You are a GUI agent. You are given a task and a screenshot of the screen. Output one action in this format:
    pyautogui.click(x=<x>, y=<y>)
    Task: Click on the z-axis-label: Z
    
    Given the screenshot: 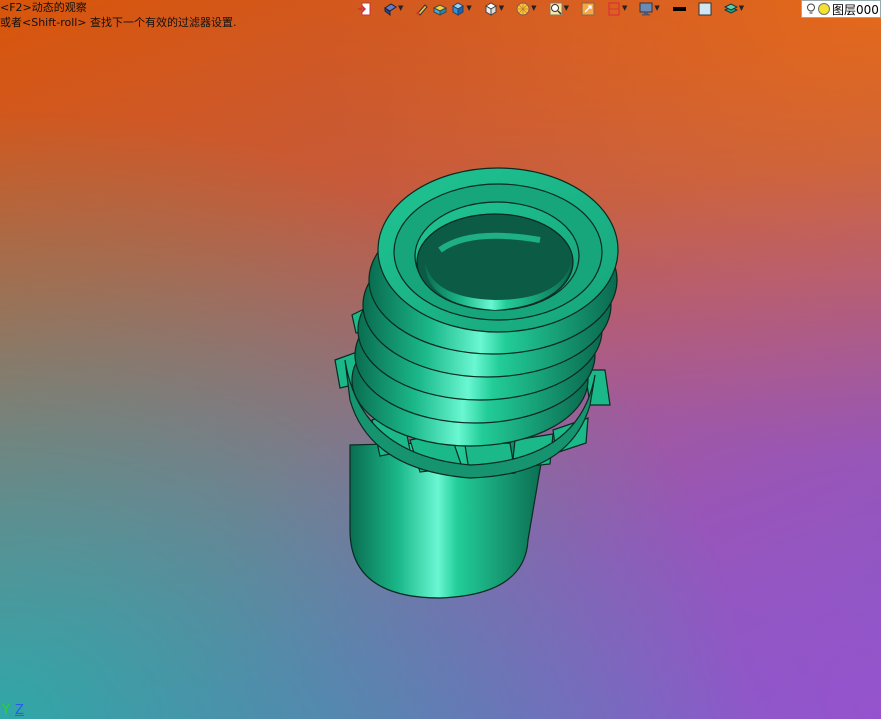 What is the action you would take?
    pyautogui.click(x=19, y=710)
    